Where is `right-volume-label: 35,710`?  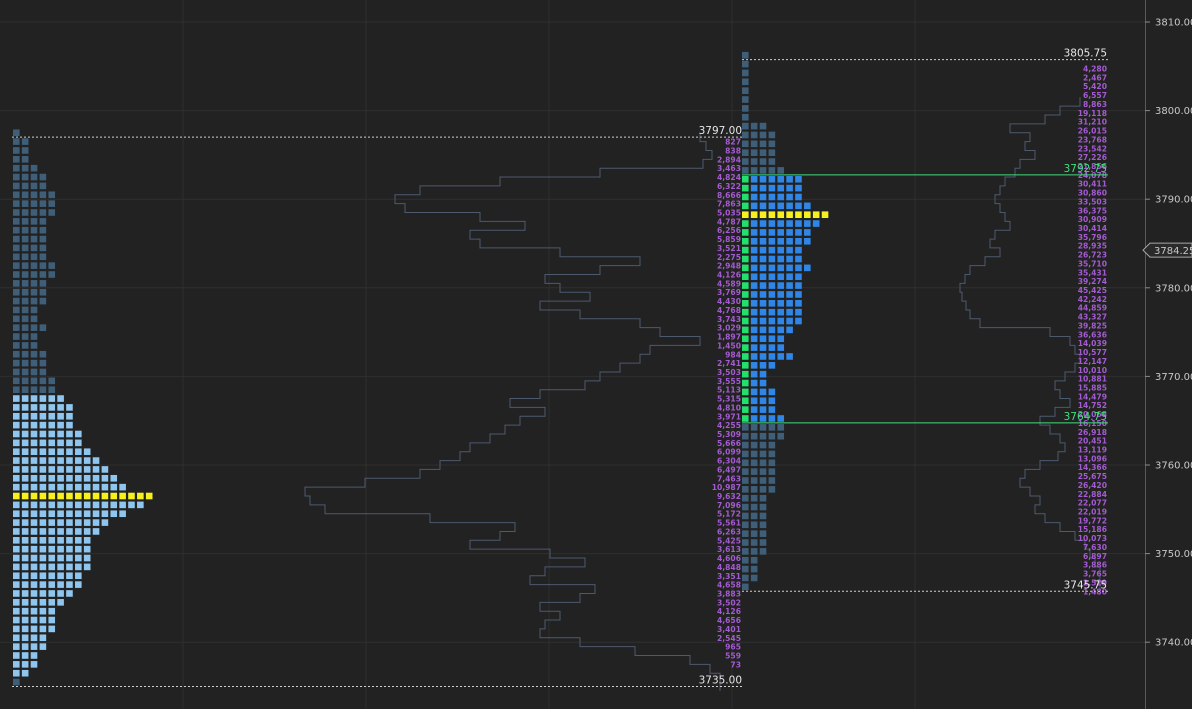
right-volume-label: 35,710 is located at coordinates (1092, 263).